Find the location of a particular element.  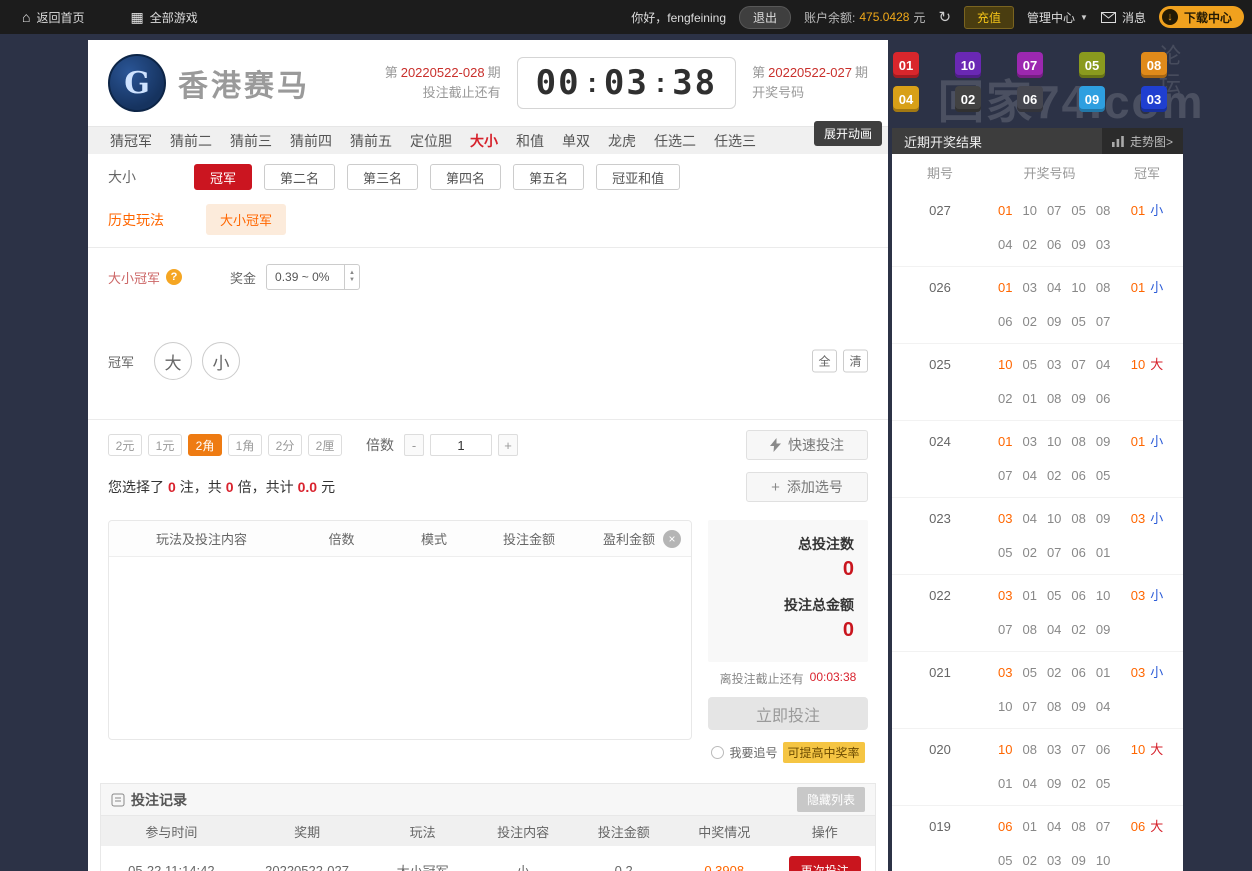

expand-animation-button: 展开动画 is located at coordinates (847, 133).